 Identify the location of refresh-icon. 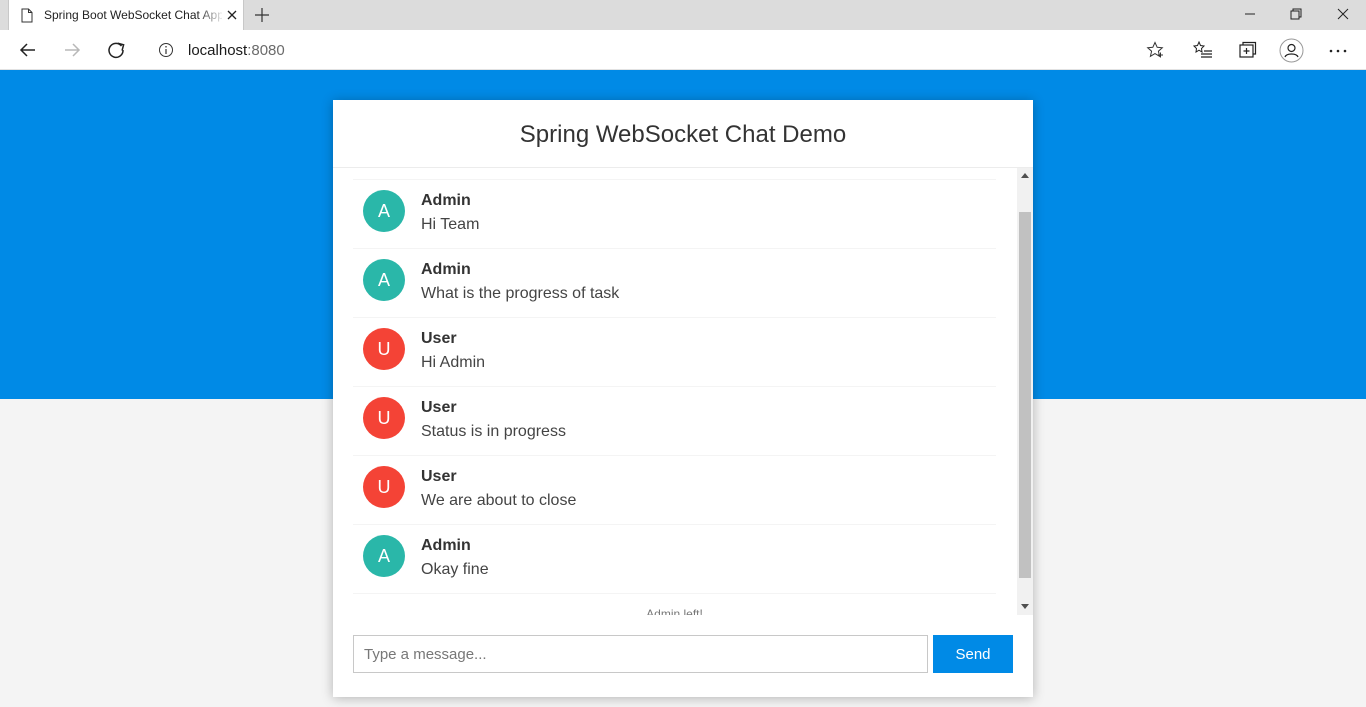
(116, 50).